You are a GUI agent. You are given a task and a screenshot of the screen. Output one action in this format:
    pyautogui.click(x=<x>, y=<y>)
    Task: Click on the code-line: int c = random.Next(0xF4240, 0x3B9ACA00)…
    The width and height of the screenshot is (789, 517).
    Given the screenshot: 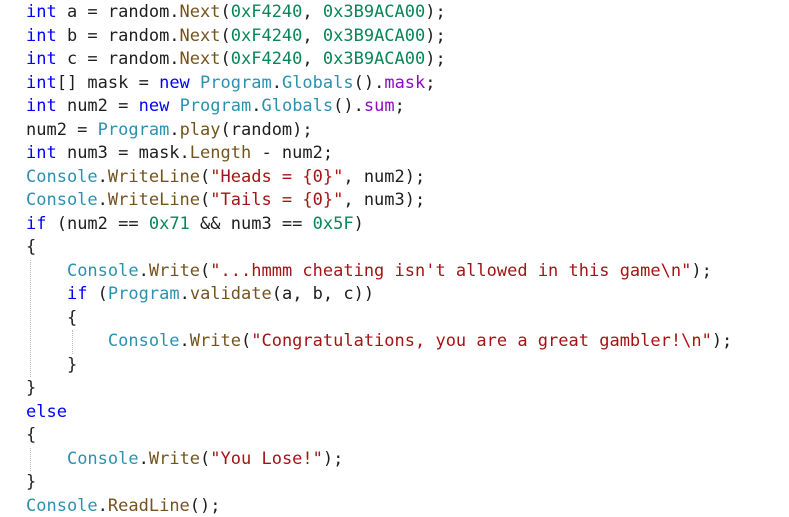 What is the action you would take?
    pyautogui.click(x=236, y=59)
    